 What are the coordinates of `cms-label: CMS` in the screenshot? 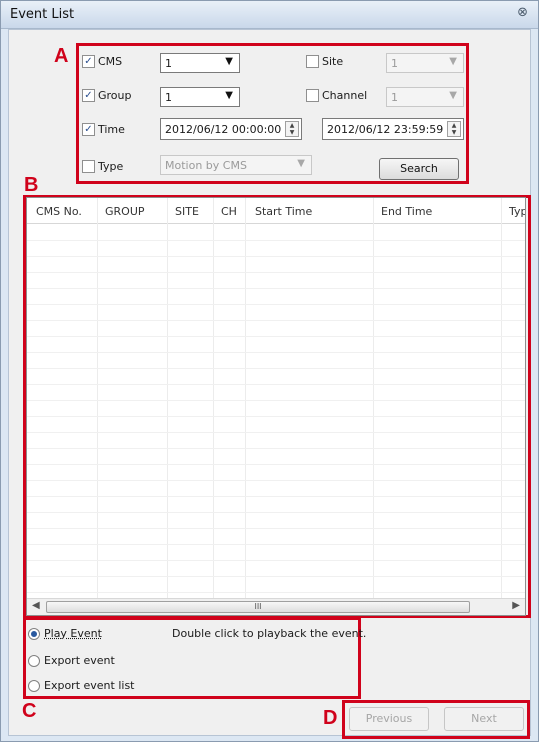 It's located at (110, 61).